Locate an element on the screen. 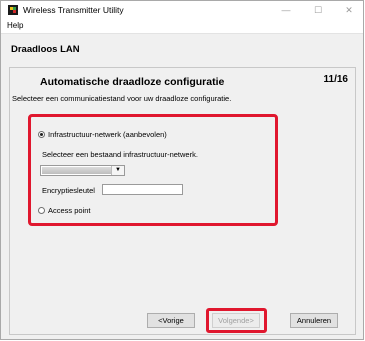  menu-bar: Help is located at coordinates (182, 26).